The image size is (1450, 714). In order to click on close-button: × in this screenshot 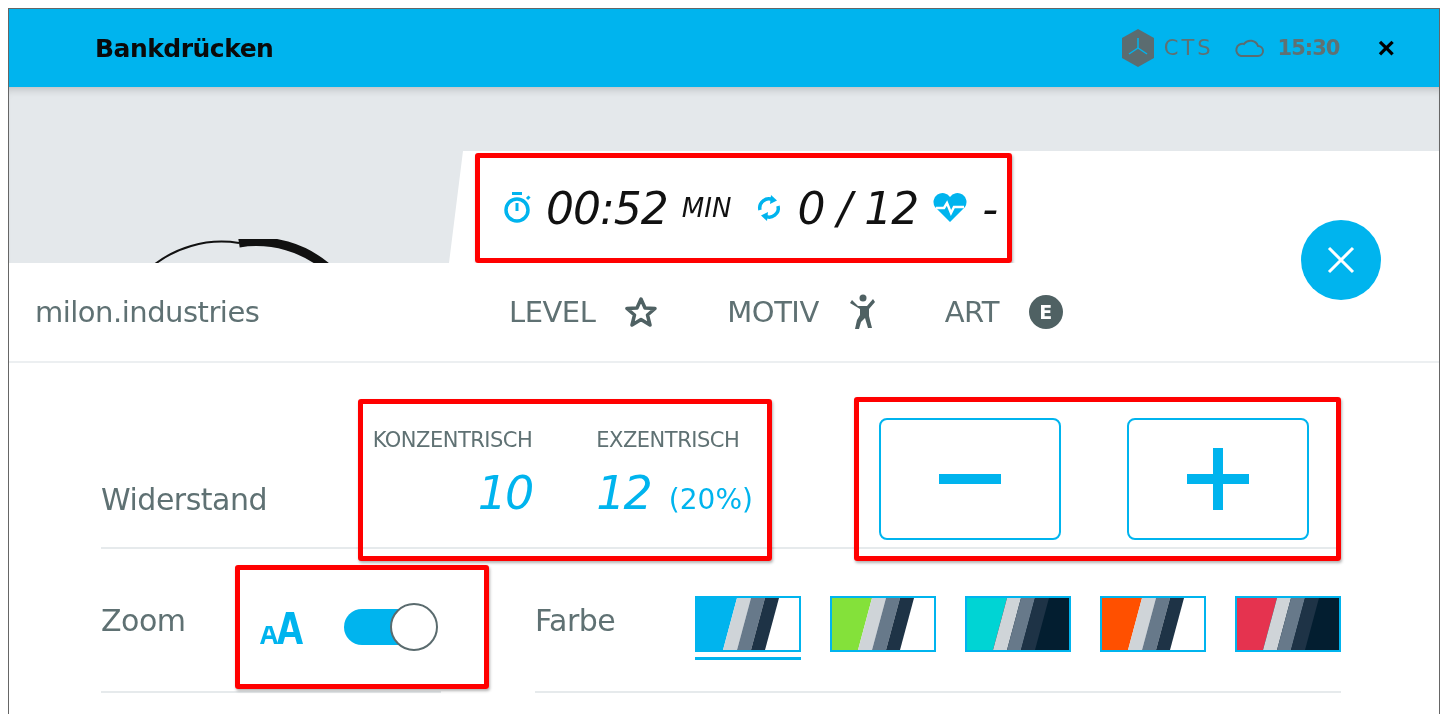, I will do `click(1386, 48)`.